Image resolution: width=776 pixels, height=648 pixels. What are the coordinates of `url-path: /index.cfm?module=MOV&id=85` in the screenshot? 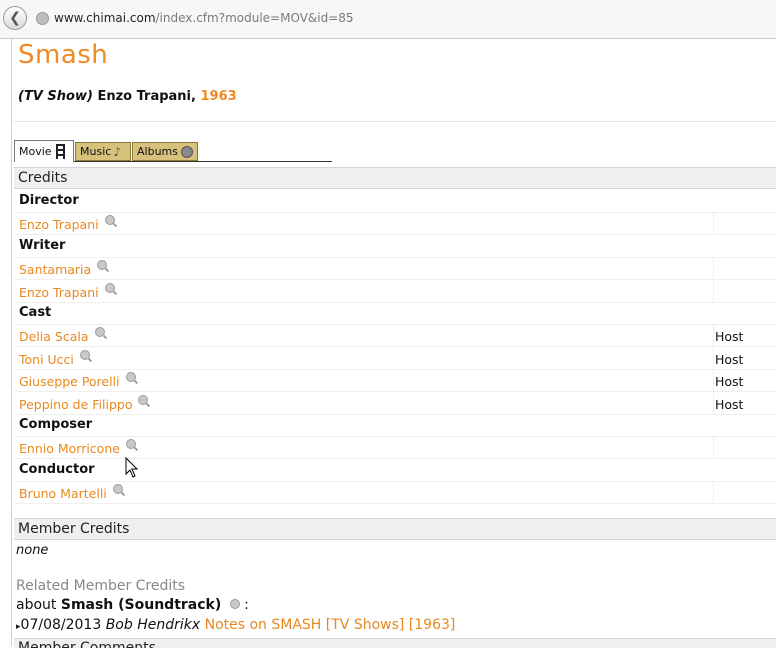 It's located at (254, 18).